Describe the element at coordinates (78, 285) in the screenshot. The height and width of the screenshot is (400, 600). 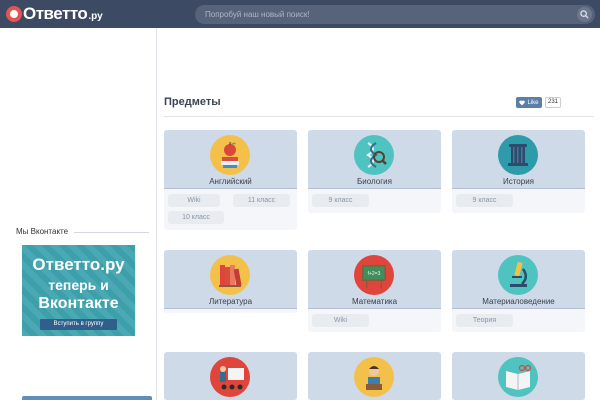
I see `banner-line-2: теперь и` at that location.